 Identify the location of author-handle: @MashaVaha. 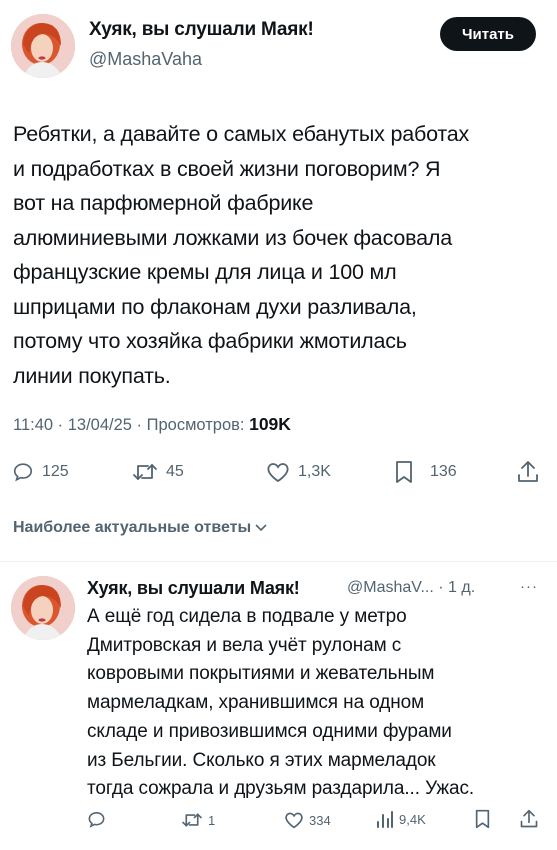
(145, 59).